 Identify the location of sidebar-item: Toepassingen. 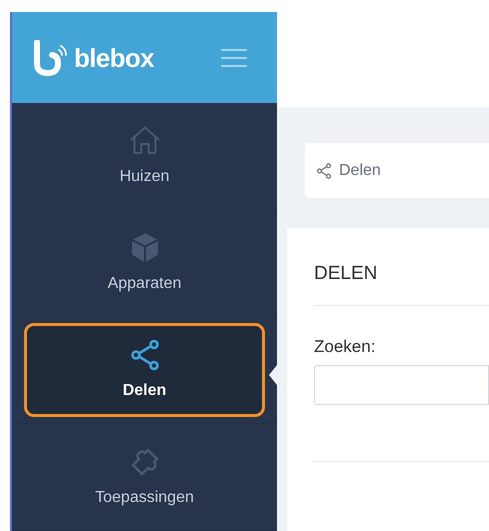
(144, 477).